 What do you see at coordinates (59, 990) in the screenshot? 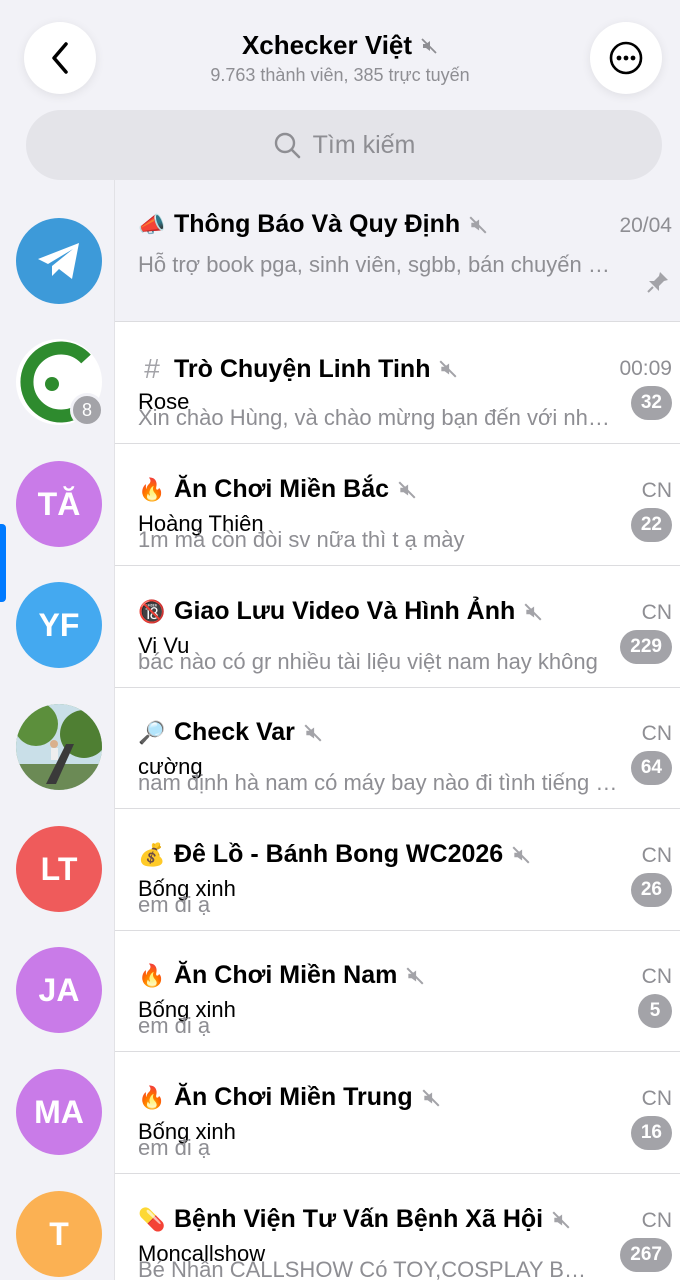
I see `avatar-ja: JA` at bounding box center [59, 990].